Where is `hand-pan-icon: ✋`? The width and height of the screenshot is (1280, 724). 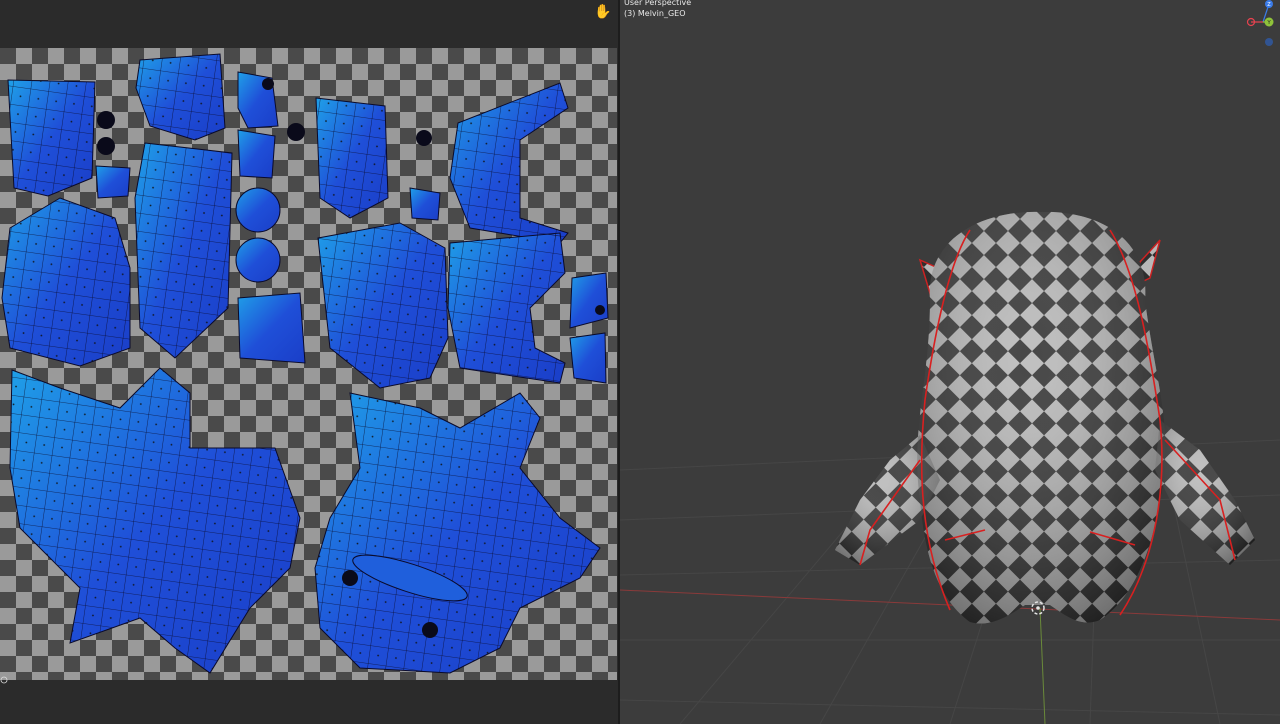 hand-pan-icon: ✋ is located at coordinates (603, 12).